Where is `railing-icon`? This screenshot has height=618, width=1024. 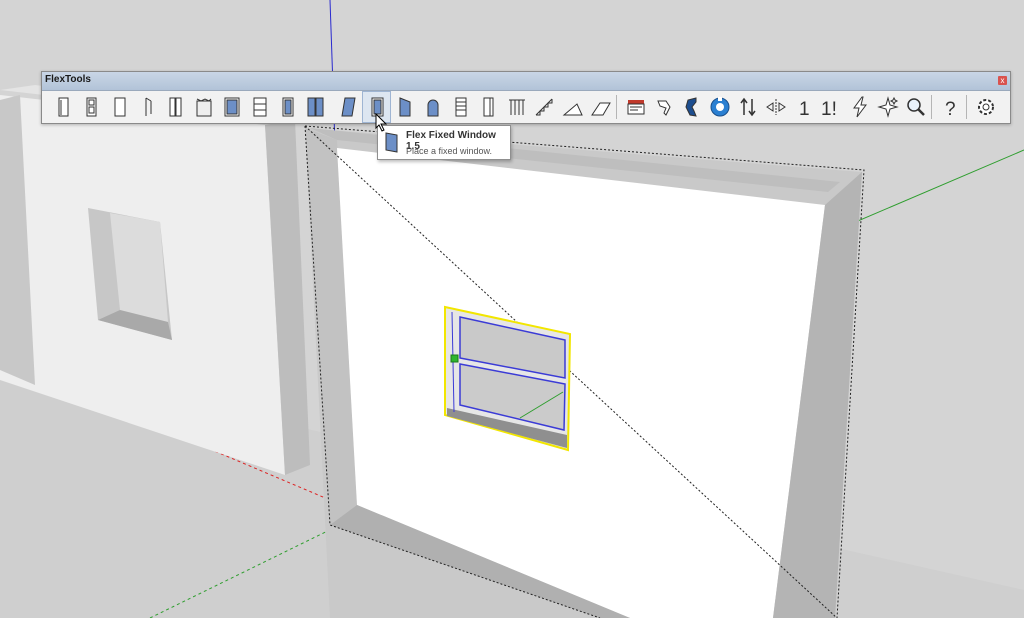
railing-icon is located at coordinates (516, 107).